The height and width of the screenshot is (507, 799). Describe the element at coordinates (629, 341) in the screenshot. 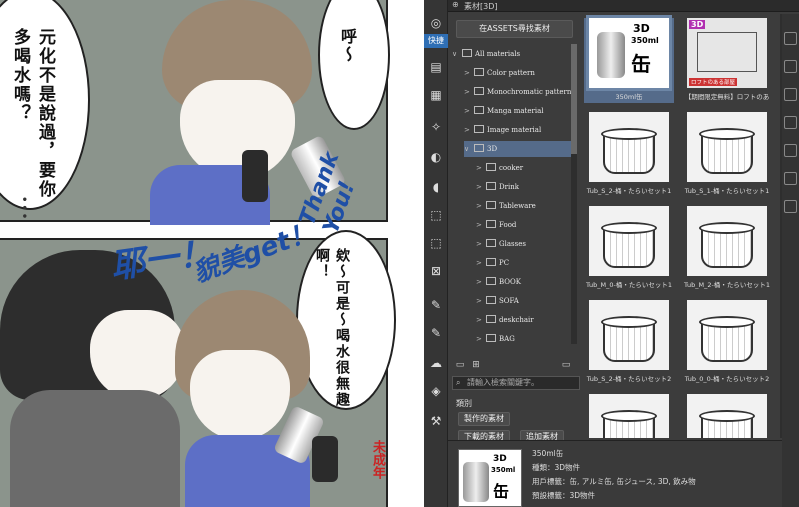

I see `material-thumbnail: Tub_S_2-桶・たらいセット2` at that location.